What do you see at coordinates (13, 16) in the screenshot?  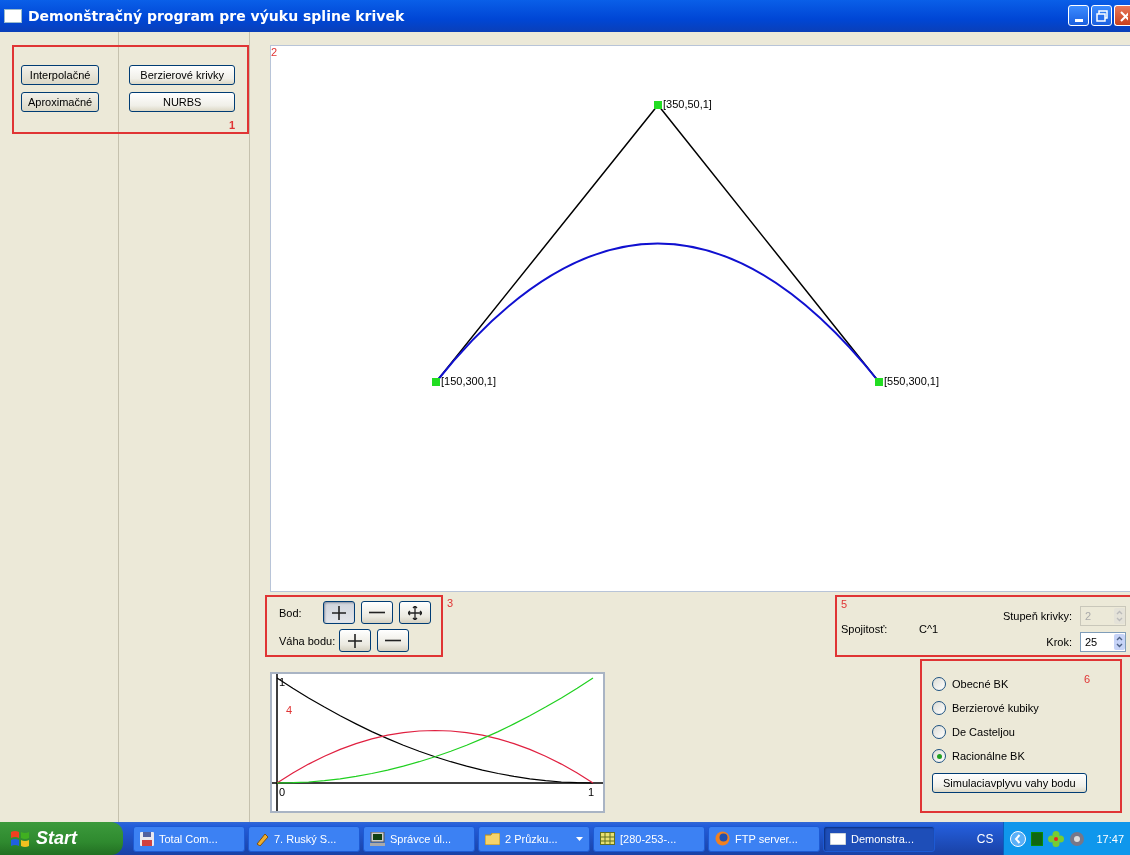 I see `app-icon` at bounding box center [13, 16].